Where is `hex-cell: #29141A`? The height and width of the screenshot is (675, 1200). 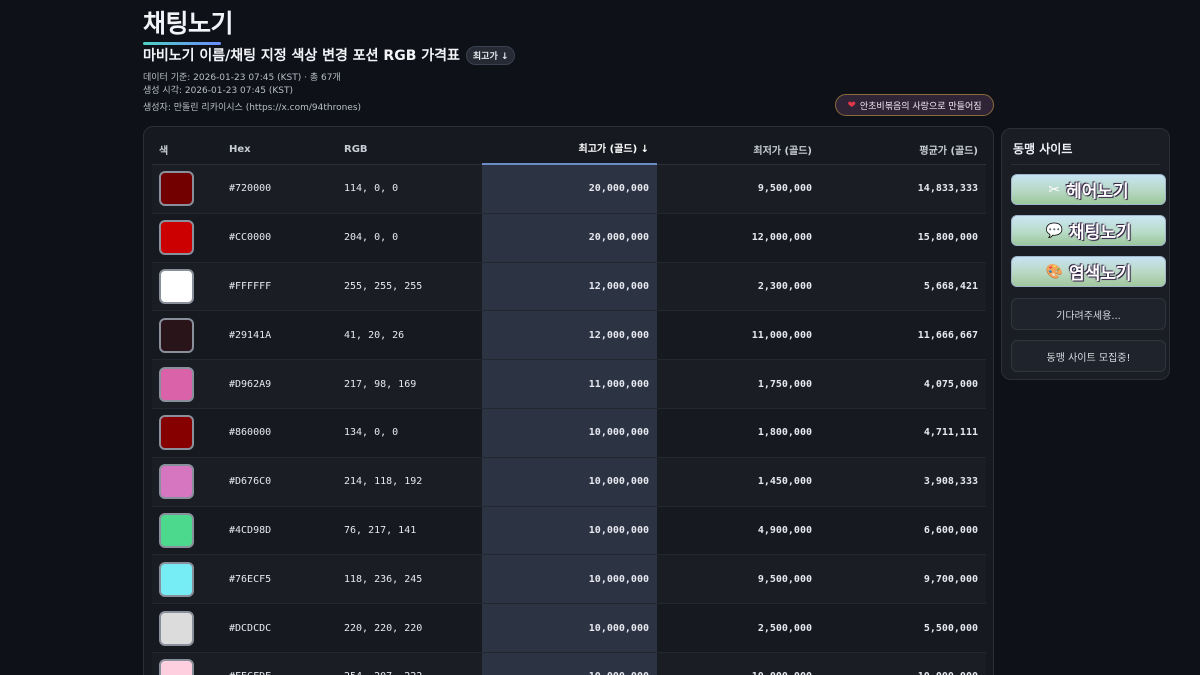
hex-cell: #29141A is located at coordinates (250, 335).